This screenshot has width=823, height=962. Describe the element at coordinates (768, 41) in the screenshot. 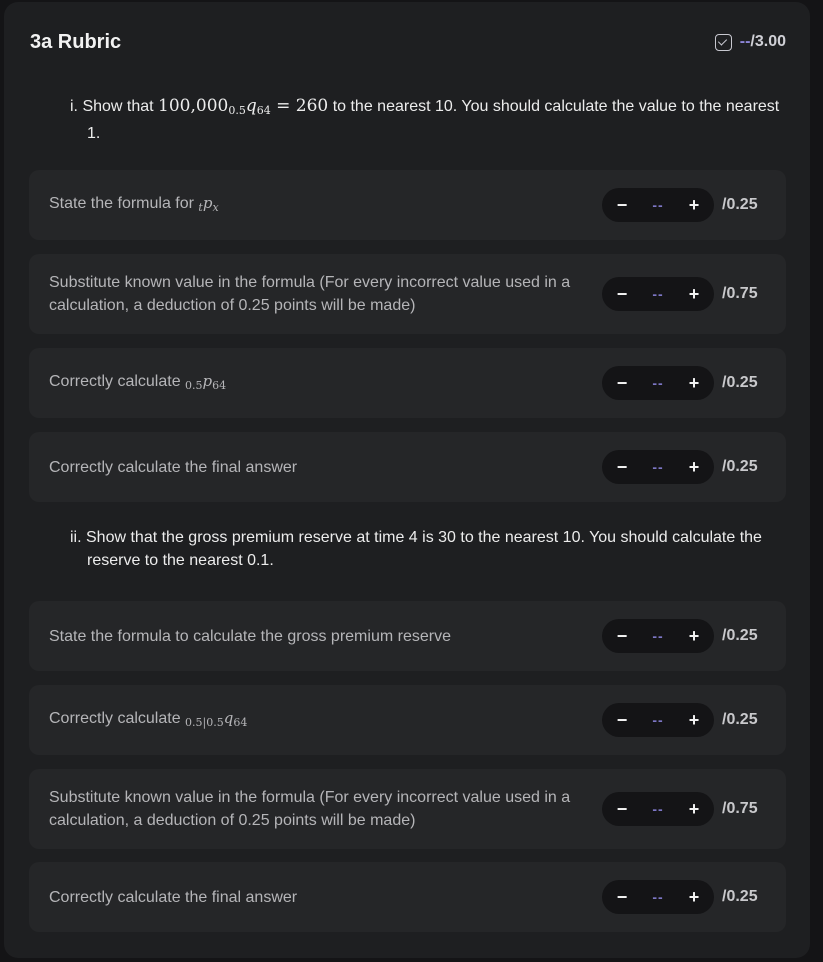

I see `total-score-max: /3.00` at that location.